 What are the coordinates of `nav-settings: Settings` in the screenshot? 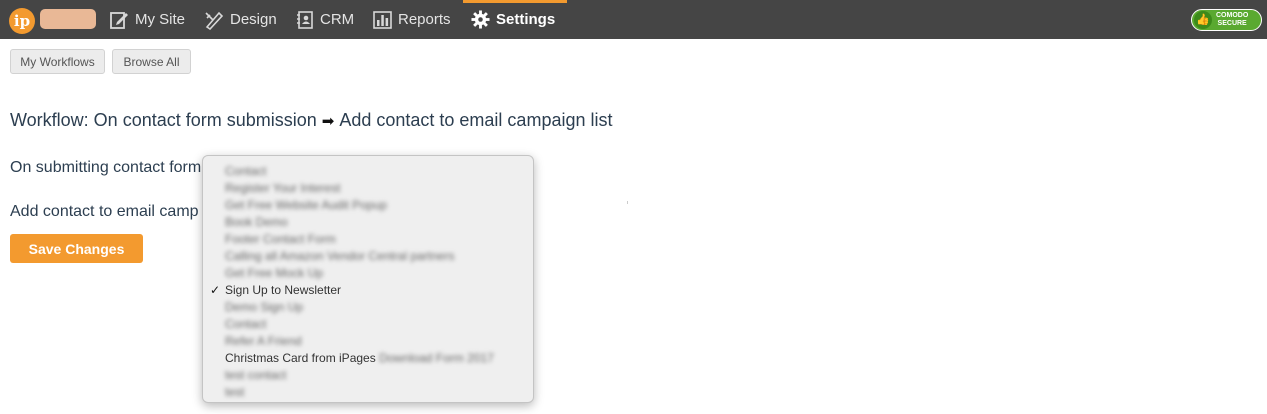 It's located at (515, 19).